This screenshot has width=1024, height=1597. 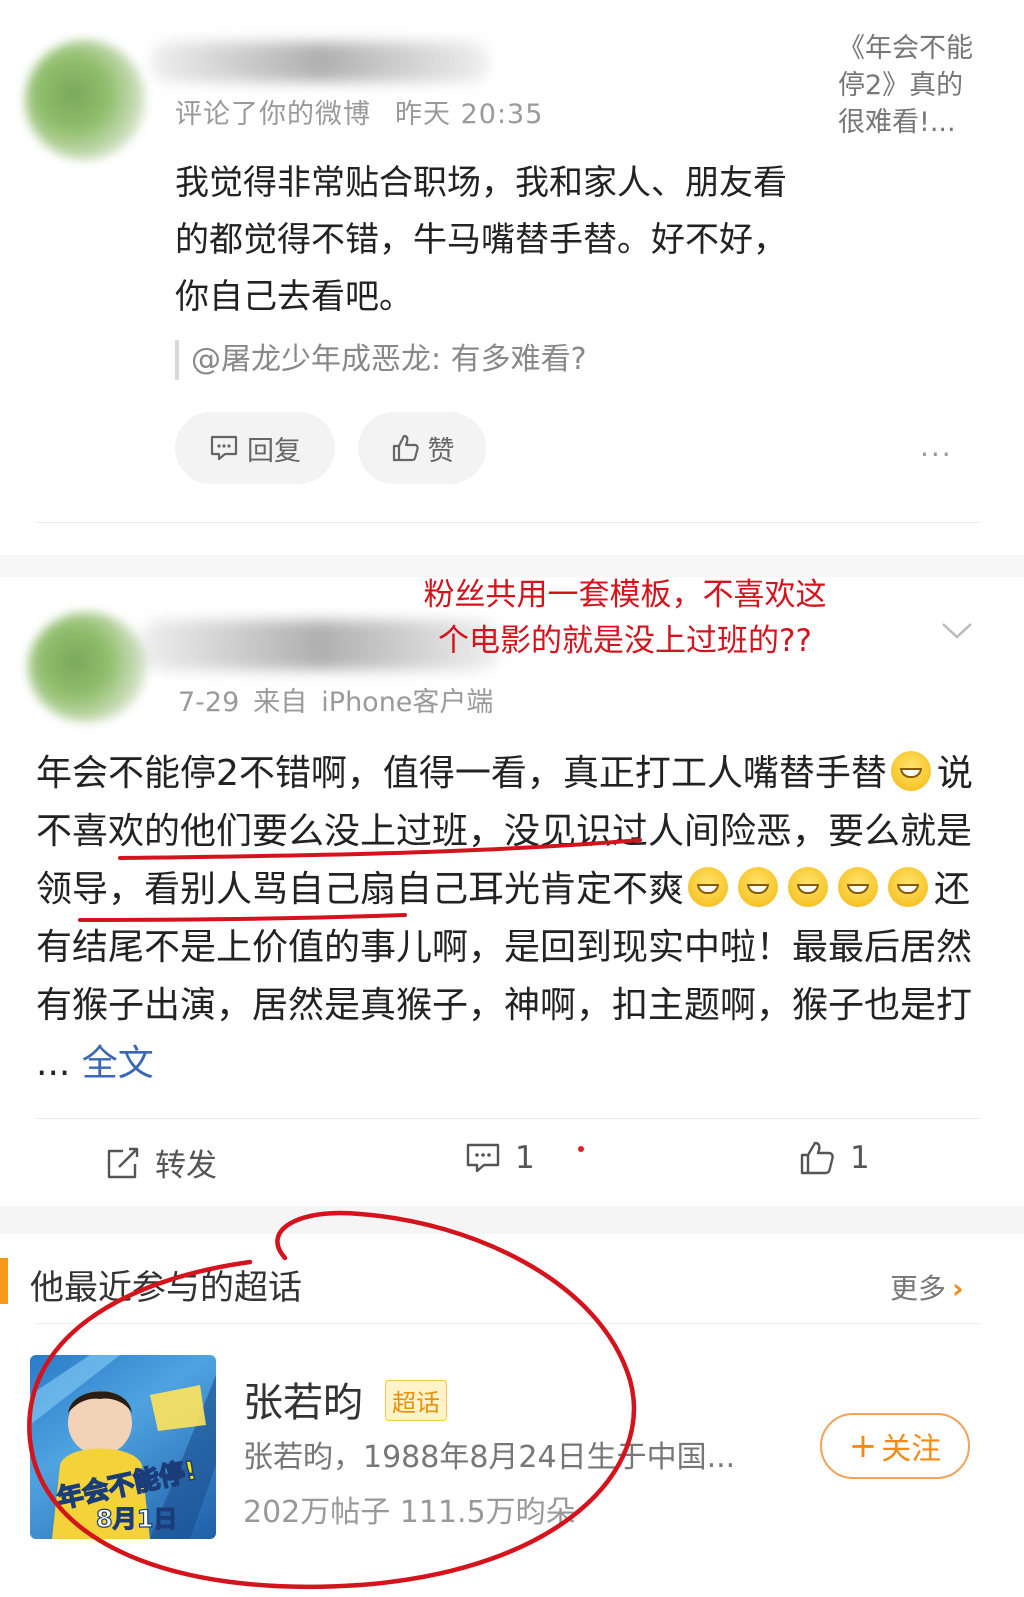 I want to click on post-meta: 7-29 来自 iPhone客户端, so click(x=342, y=699).